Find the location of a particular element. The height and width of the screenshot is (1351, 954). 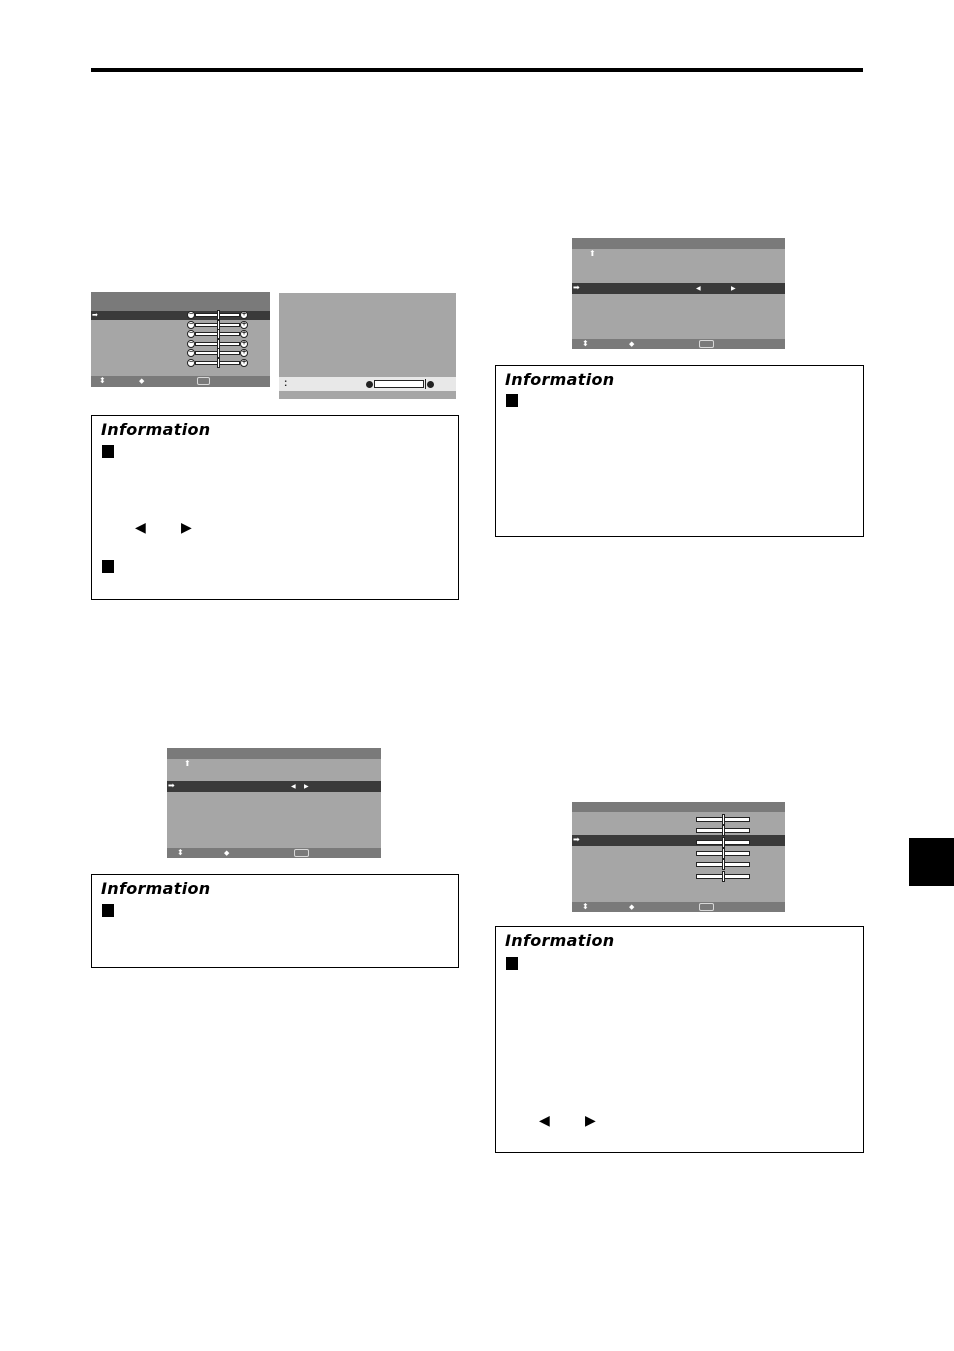

color-adjust-screen: ➡ ⬍ ◆ is located at coordinates (678, 857).